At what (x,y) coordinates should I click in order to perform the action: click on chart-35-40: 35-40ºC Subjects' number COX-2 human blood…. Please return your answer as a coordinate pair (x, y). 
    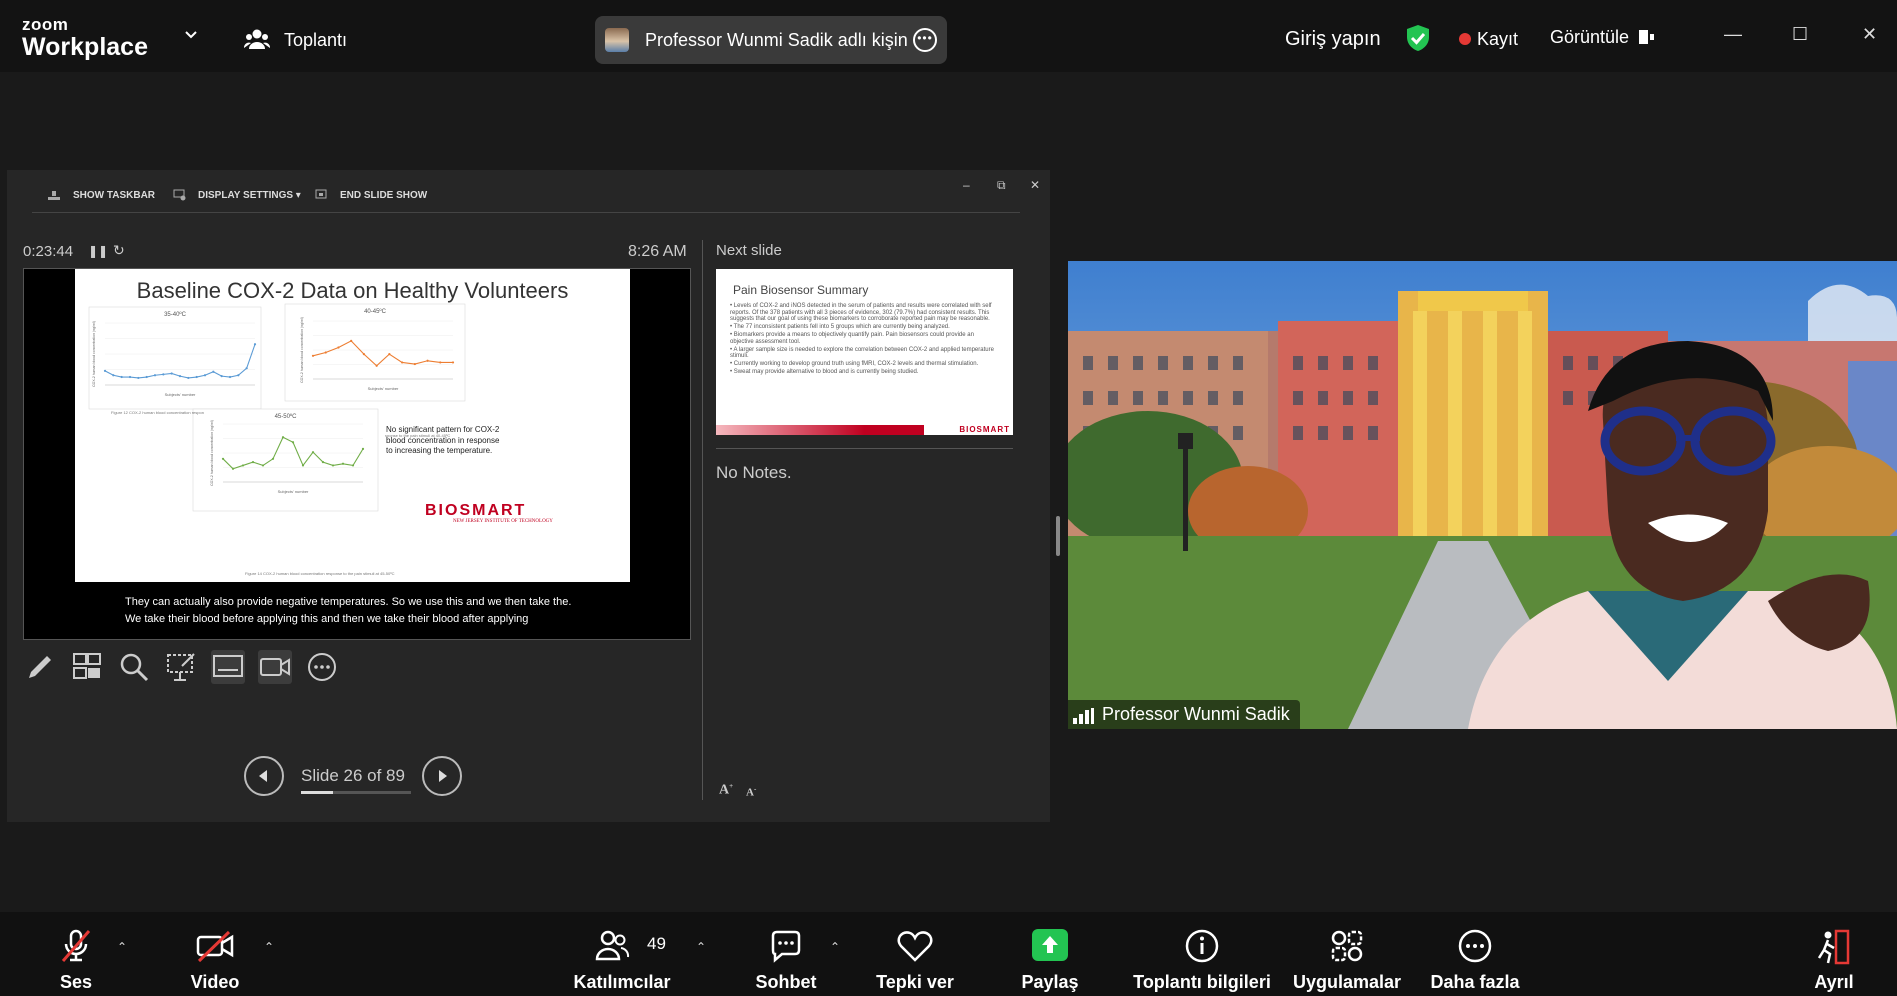
    Looking at the image, I should click on (175, 358).